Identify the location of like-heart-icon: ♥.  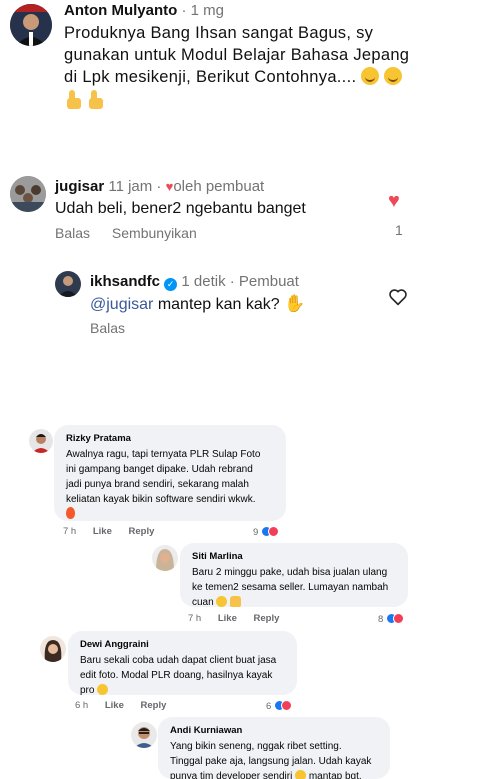
(394, 201).